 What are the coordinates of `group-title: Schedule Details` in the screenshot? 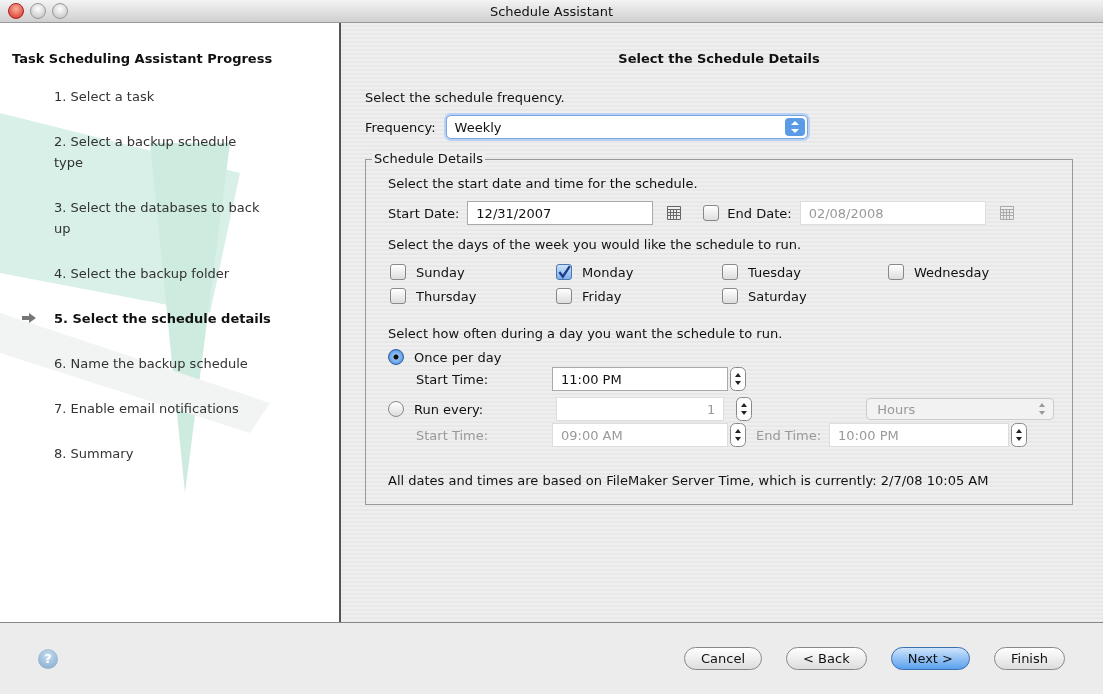 It's located at (428, 158).